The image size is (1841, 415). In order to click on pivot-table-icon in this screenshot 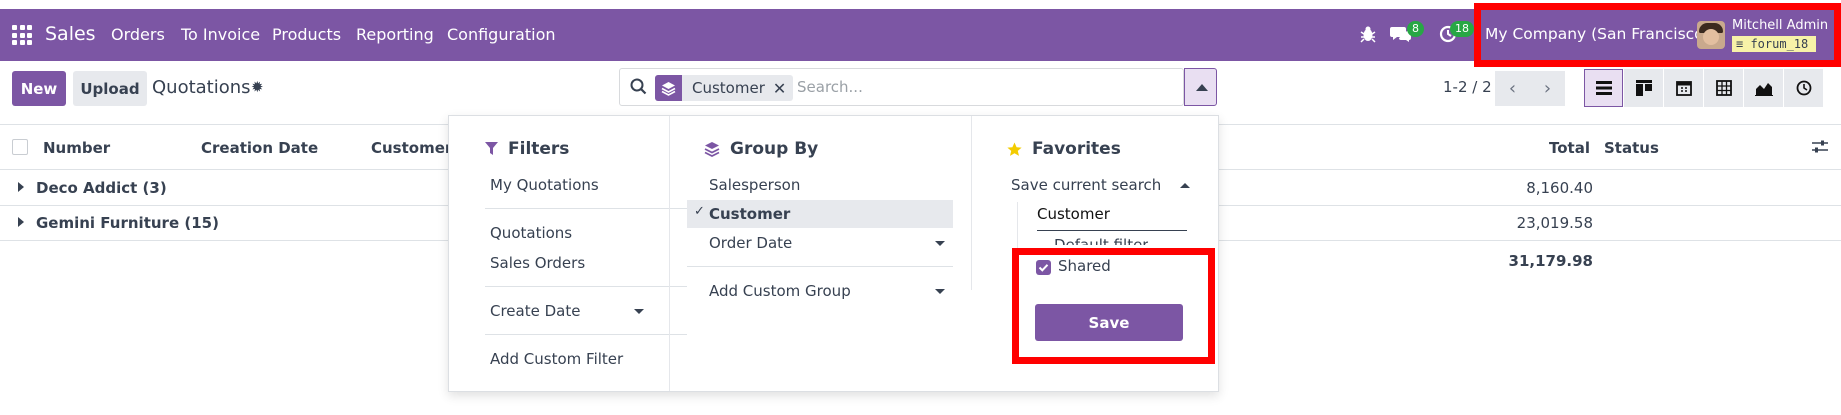, I will do `click(1723, 88)`.